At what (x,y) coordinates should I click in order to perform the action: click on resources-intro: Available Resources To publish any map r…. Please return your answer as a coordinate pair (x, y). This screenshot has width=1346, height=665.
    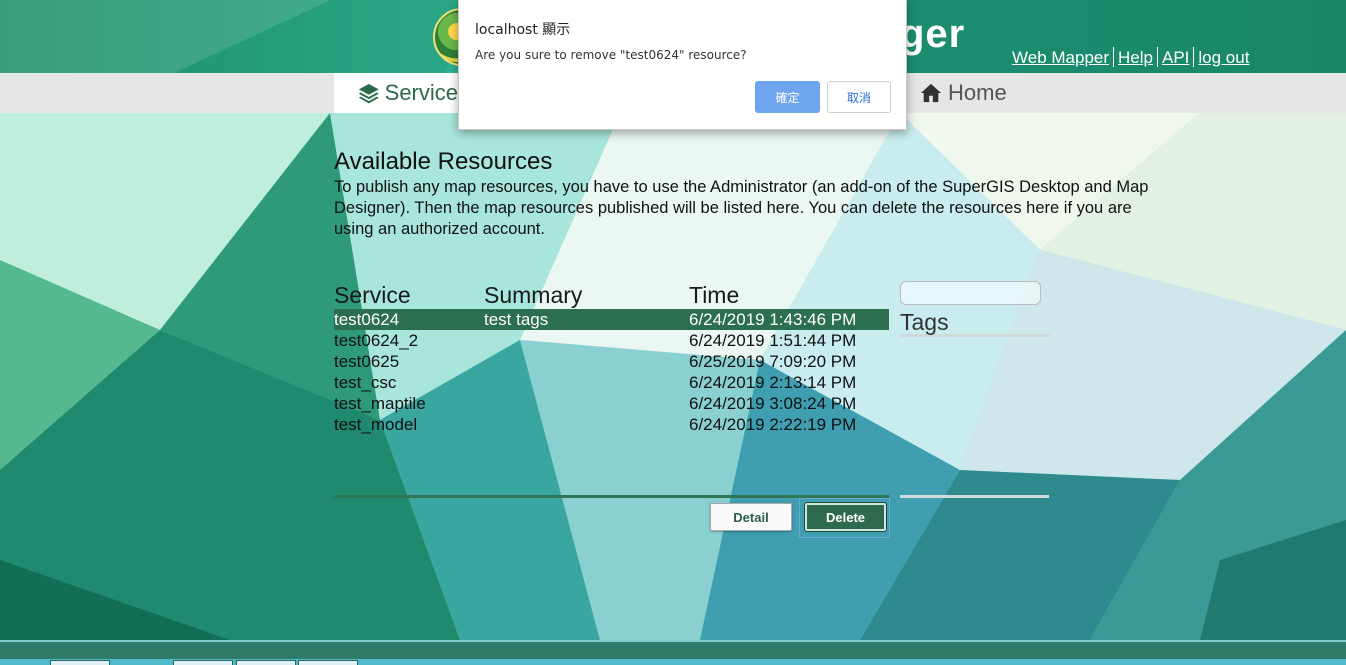
    Looking at the image, I should click on (749, 194).